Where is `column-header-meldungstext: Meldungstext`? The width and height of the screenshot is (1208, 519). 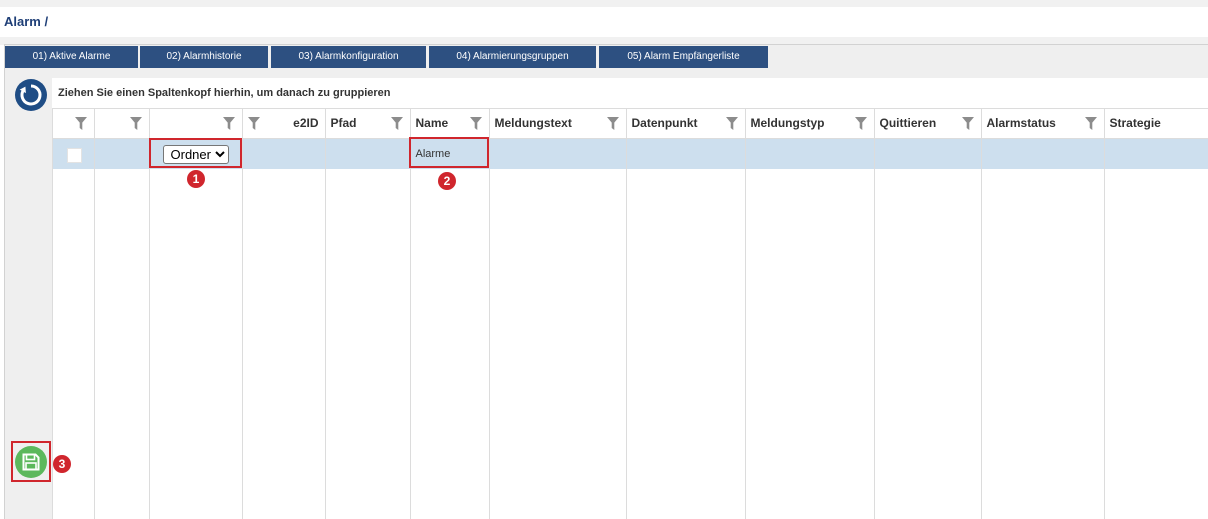 column-header-meldungstext: Meldungstext is located at coordinates (558, 123).